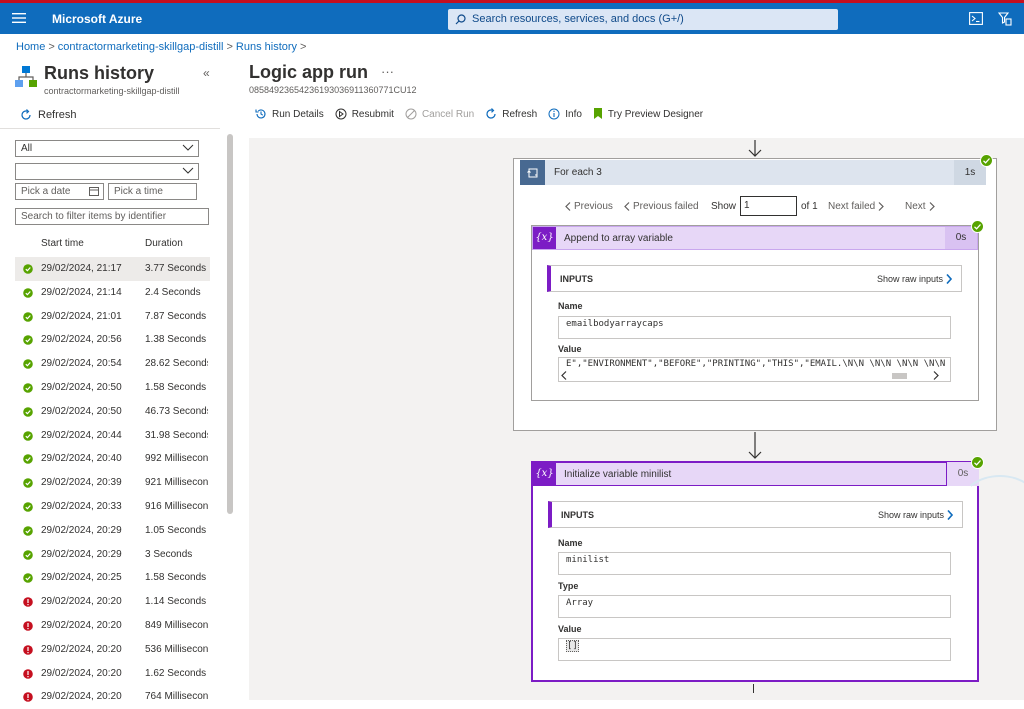 The width and height of the screenshot is (1024, 709). I want to click on info-button: Info, so click(565, 114).